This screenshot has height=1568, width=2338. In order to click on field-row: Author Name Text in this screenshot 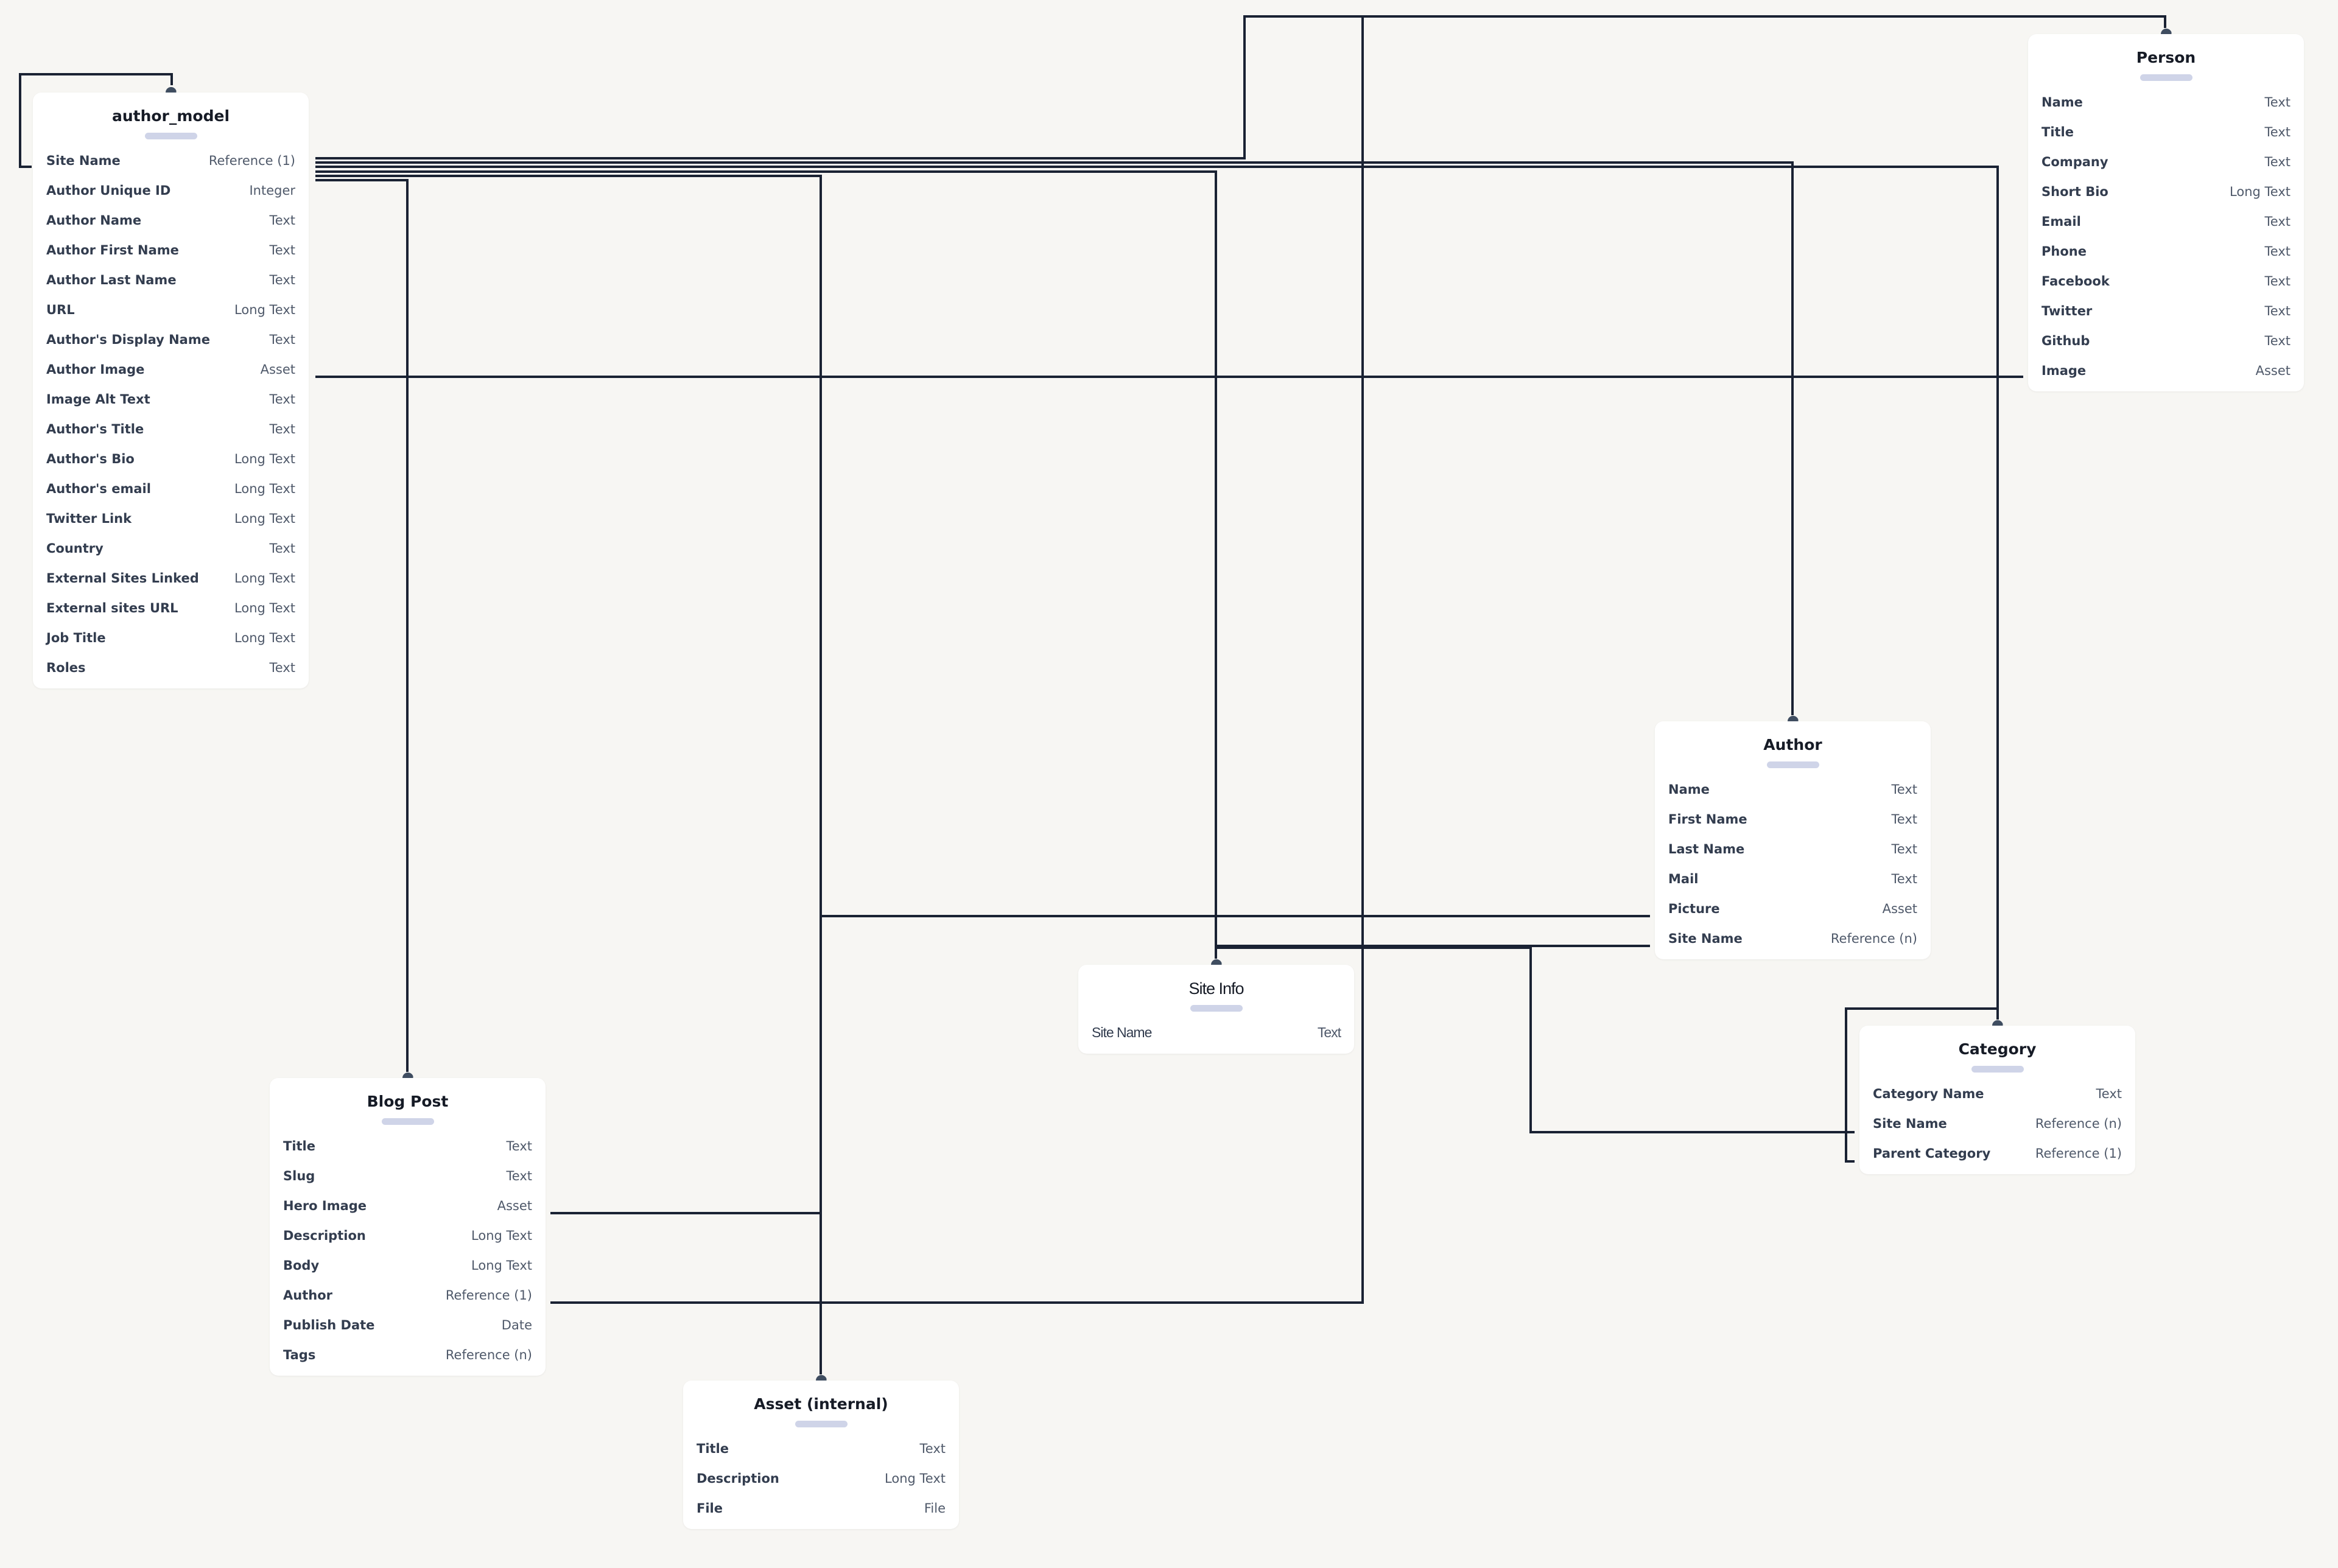, I will do `click(170, 220)`.